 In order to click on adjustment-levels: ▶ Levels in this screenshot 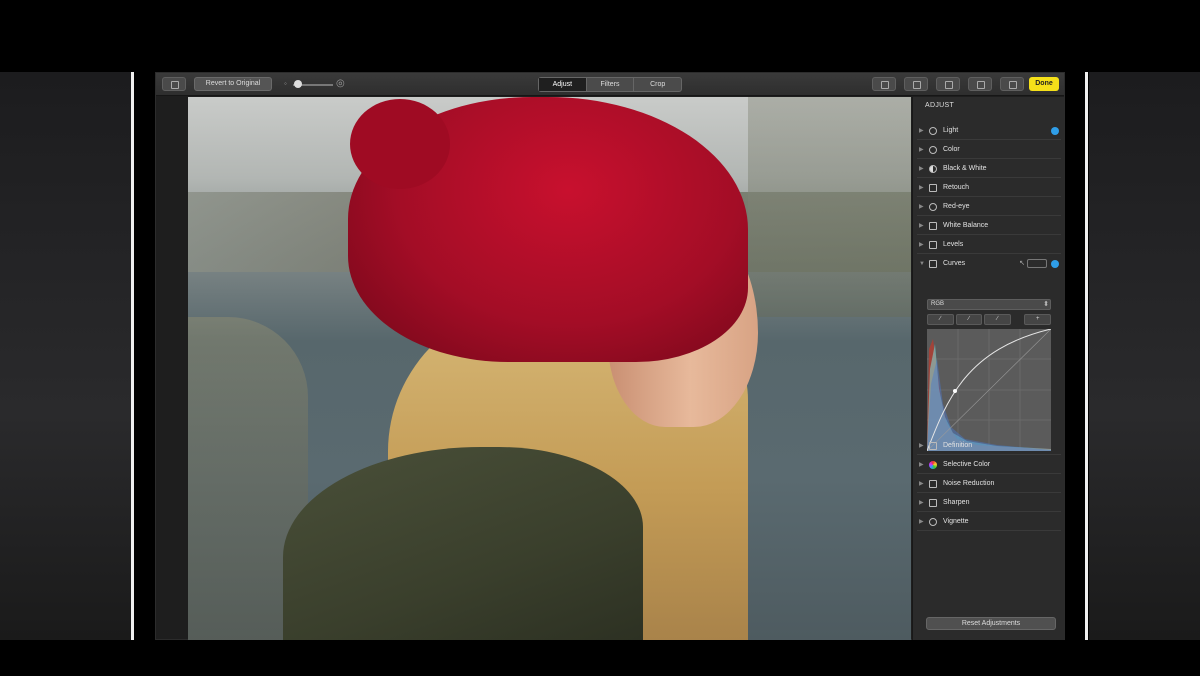, I will do `click(989, 245)`.